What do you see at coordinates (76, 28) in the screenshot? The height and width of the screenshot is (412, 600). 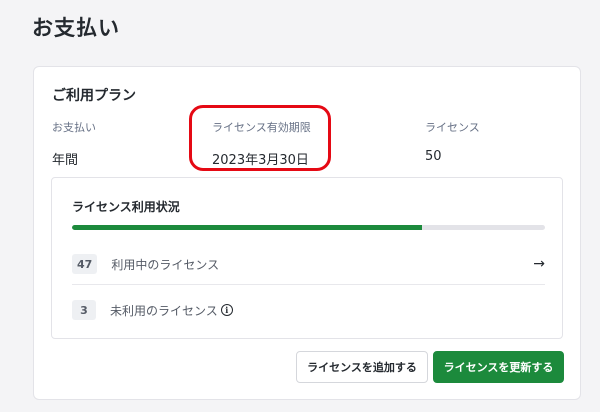 I see `page-title: お支払い` at bounding box center [76, 28].